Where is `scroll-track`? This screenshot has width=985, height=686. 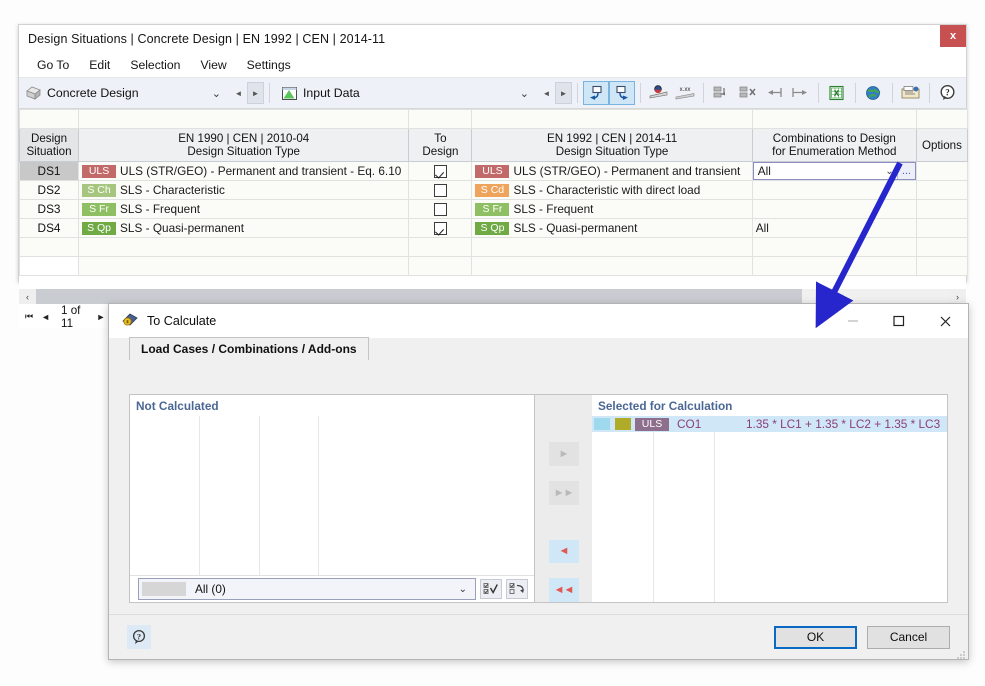 scroll-track is located at coordinates (492, 296).